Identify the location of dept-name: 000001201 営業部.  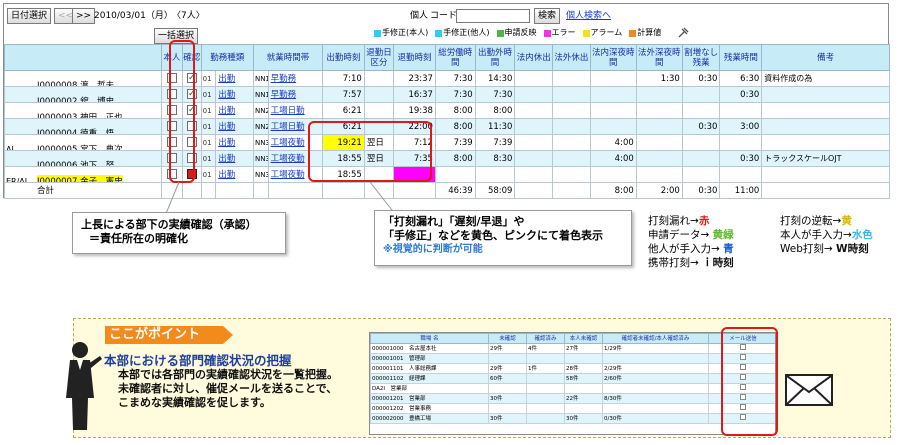
(429, 398).